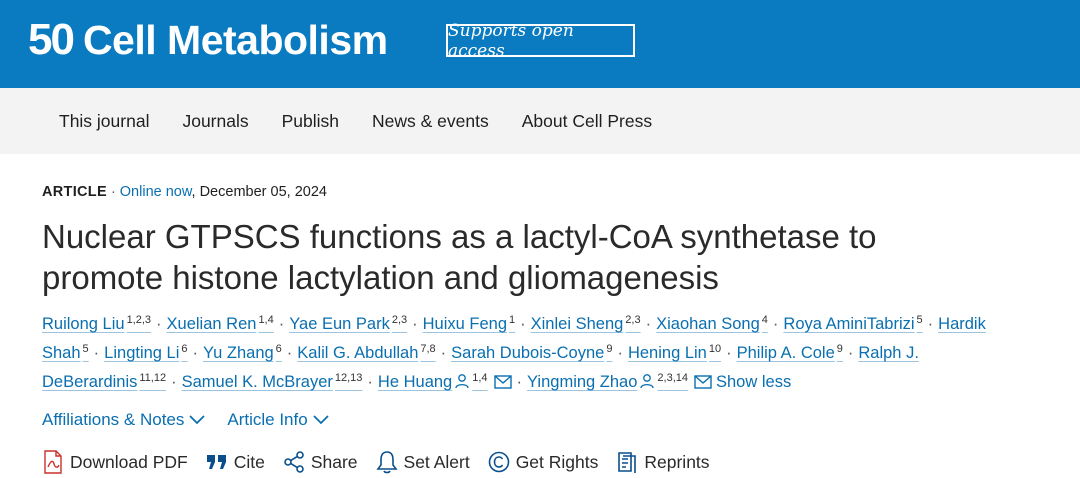 Image resolution: width=1080 pixels, height=478 pixels. I want to click on author-name: Ruilong Liu, so click(83, 324).